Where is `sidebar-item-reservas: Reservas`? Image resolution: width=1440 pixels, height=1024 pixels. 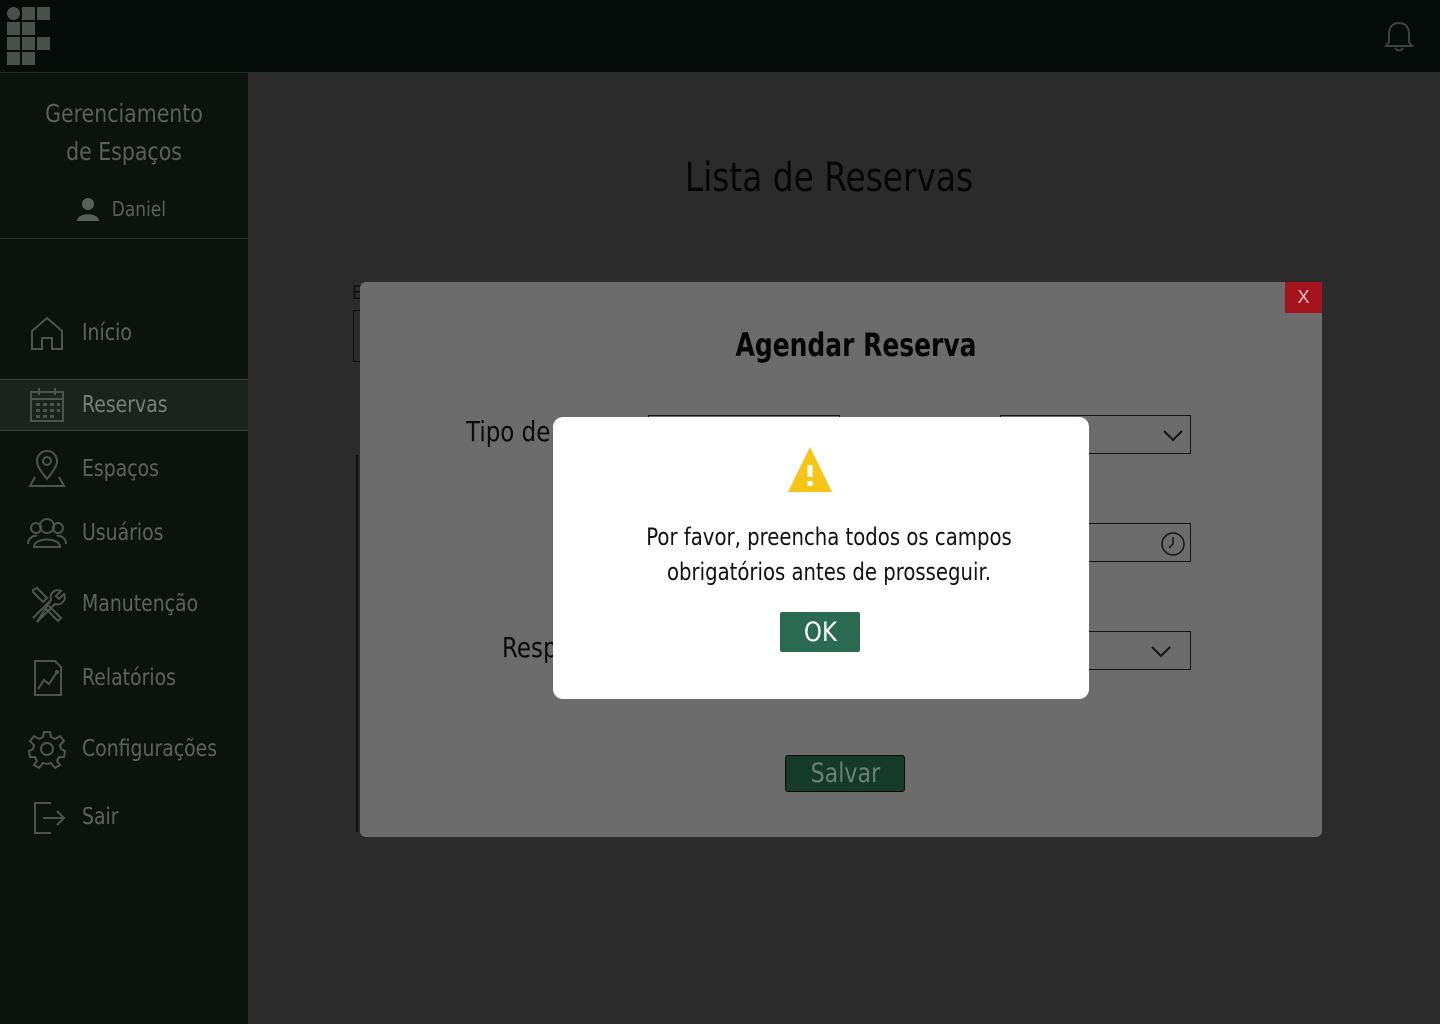
sidebar-item-reservas: Reservas is located at coordinates (124, 405).